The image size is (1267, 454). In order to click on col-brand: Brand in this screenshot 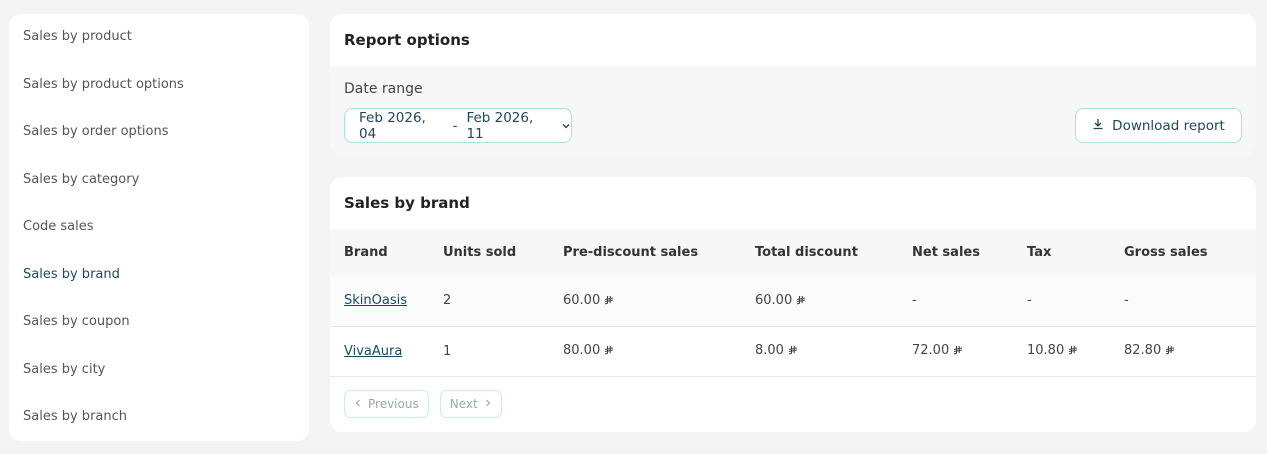, I will do `click(366, 252)`.